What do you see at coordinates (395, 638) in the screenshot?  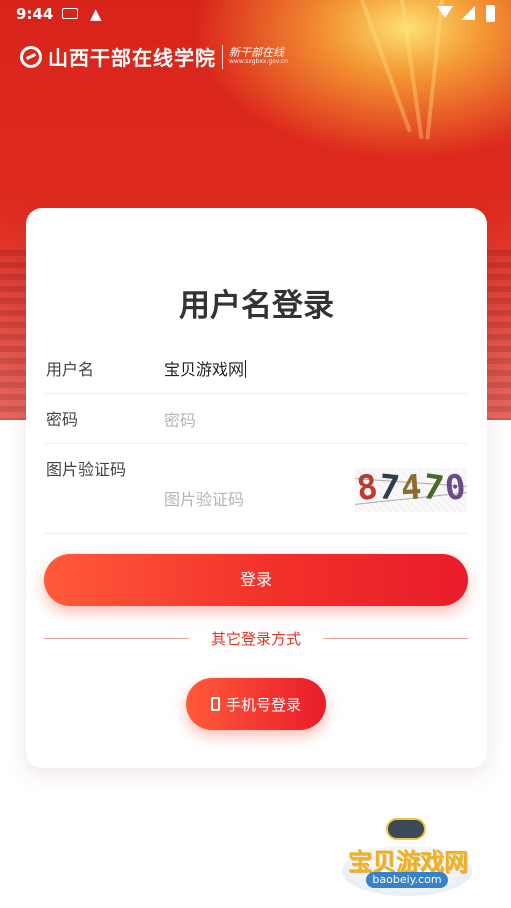 I see `divider-line-right` at bounding box center [395, 638].